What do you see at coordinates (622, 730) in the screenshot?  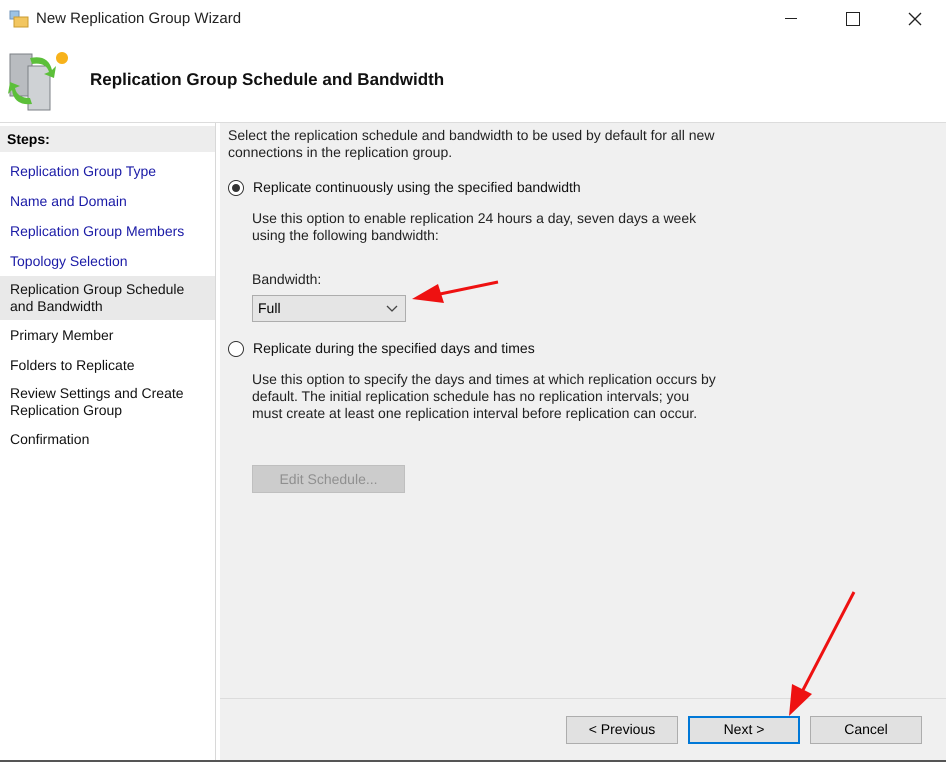 I see `wizard-button: < Previous` at bounding box center [622, 730].